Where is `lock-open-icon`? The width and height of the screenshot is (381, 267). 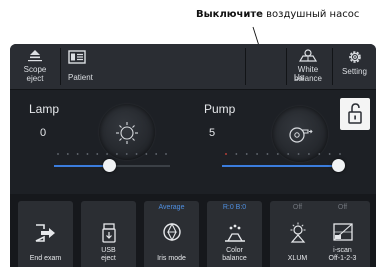
lock-open-icon is located at coordinates (355, 113).